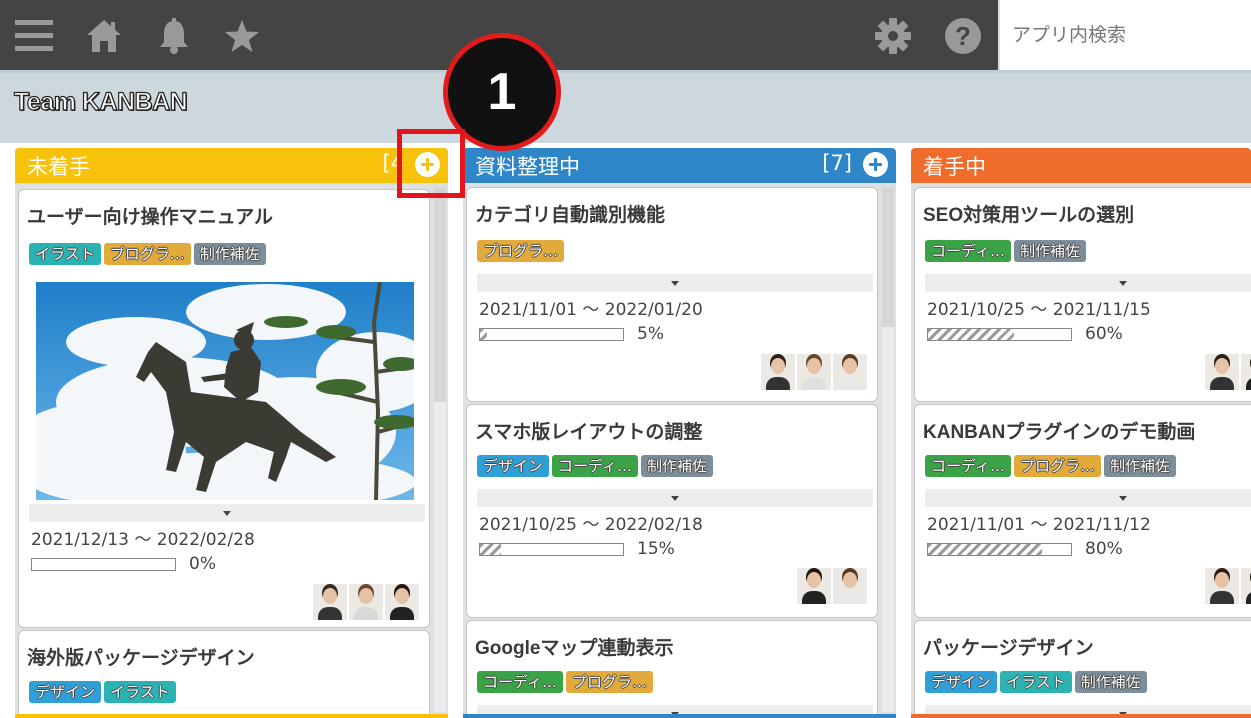 This screenshot has height=718, width=1251. What do you see at coordinates (574, 648) in the screenshot?
I see `card-title: Googleマップ連動表示` at bounding box center [574, 648].